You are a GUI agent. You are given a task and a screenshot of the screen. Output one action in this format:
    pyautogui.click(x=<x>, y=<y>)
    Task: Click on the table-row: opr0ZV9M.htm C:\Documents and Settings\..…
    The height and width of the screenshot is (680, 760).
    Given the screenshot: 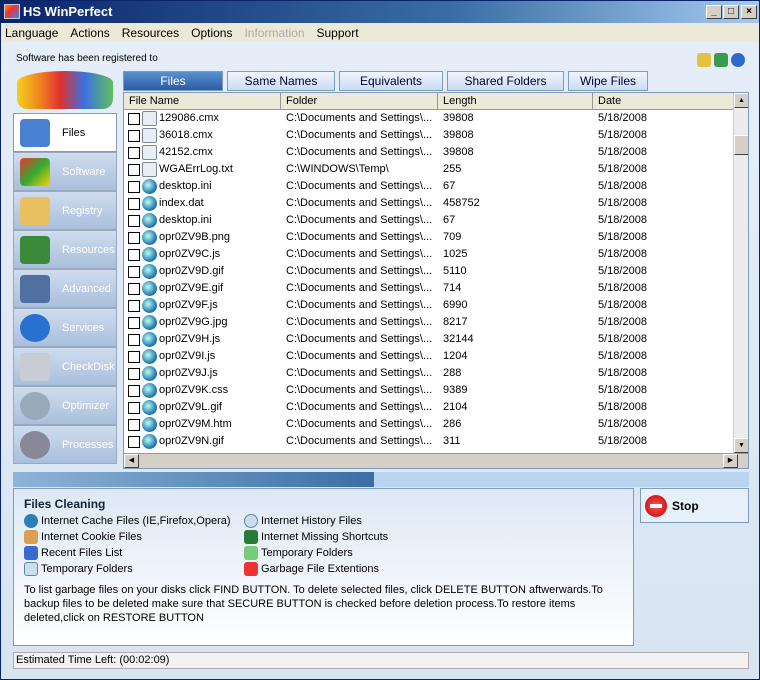 What is the action you would take?
    pyautogui.click(x=436, y=424)
    